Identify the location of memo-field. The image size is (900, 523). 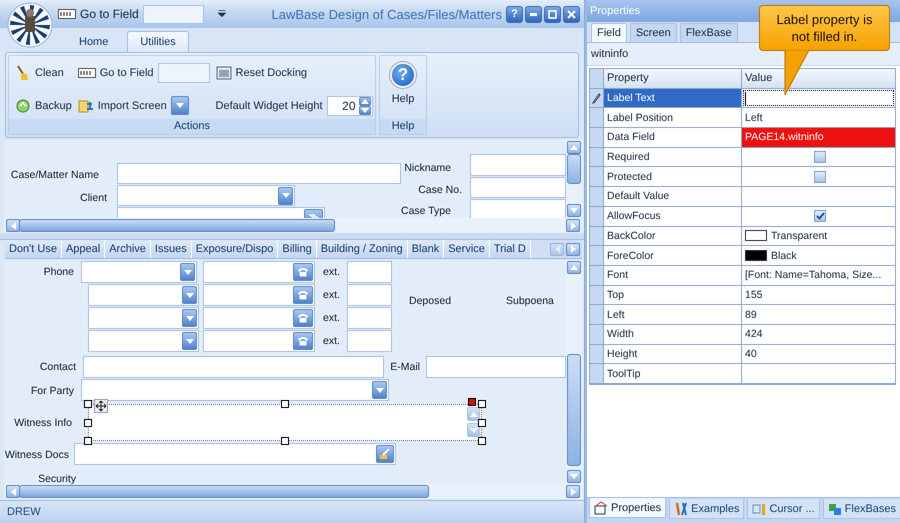
(285, 422).